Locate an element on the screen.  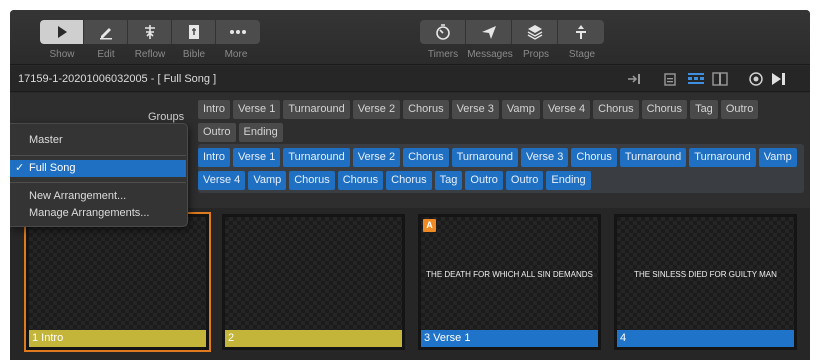
group-chip-verse-4: Verse 4 is located at coordinates (566, 109).